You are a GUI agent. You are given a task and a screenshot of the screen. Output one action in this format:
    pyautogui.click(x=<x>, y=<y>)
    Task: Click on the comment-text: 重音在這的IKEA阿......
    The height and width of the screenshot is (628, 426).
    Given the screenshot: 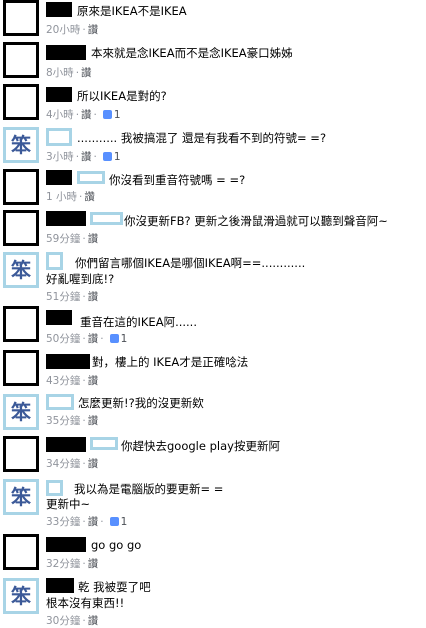 What is the action you would take?
    pyautogui.click(x=138, y=322)
    